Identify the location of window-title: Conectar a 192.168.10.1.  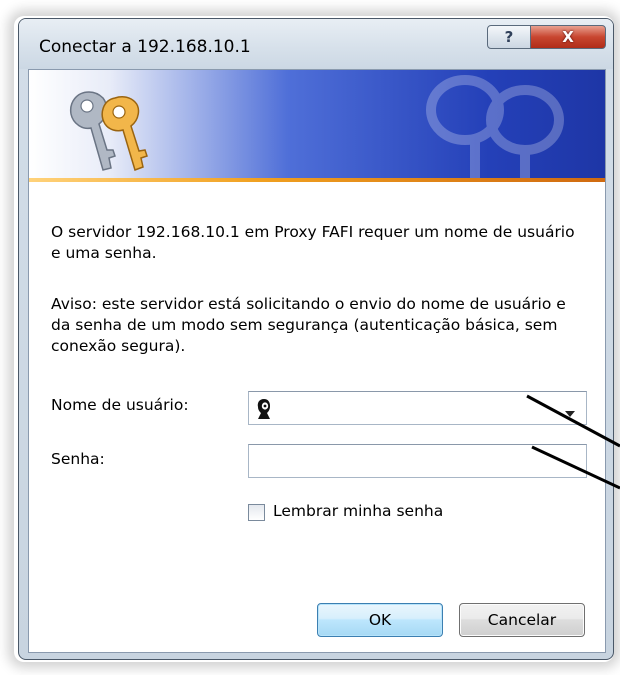
(145, 47).